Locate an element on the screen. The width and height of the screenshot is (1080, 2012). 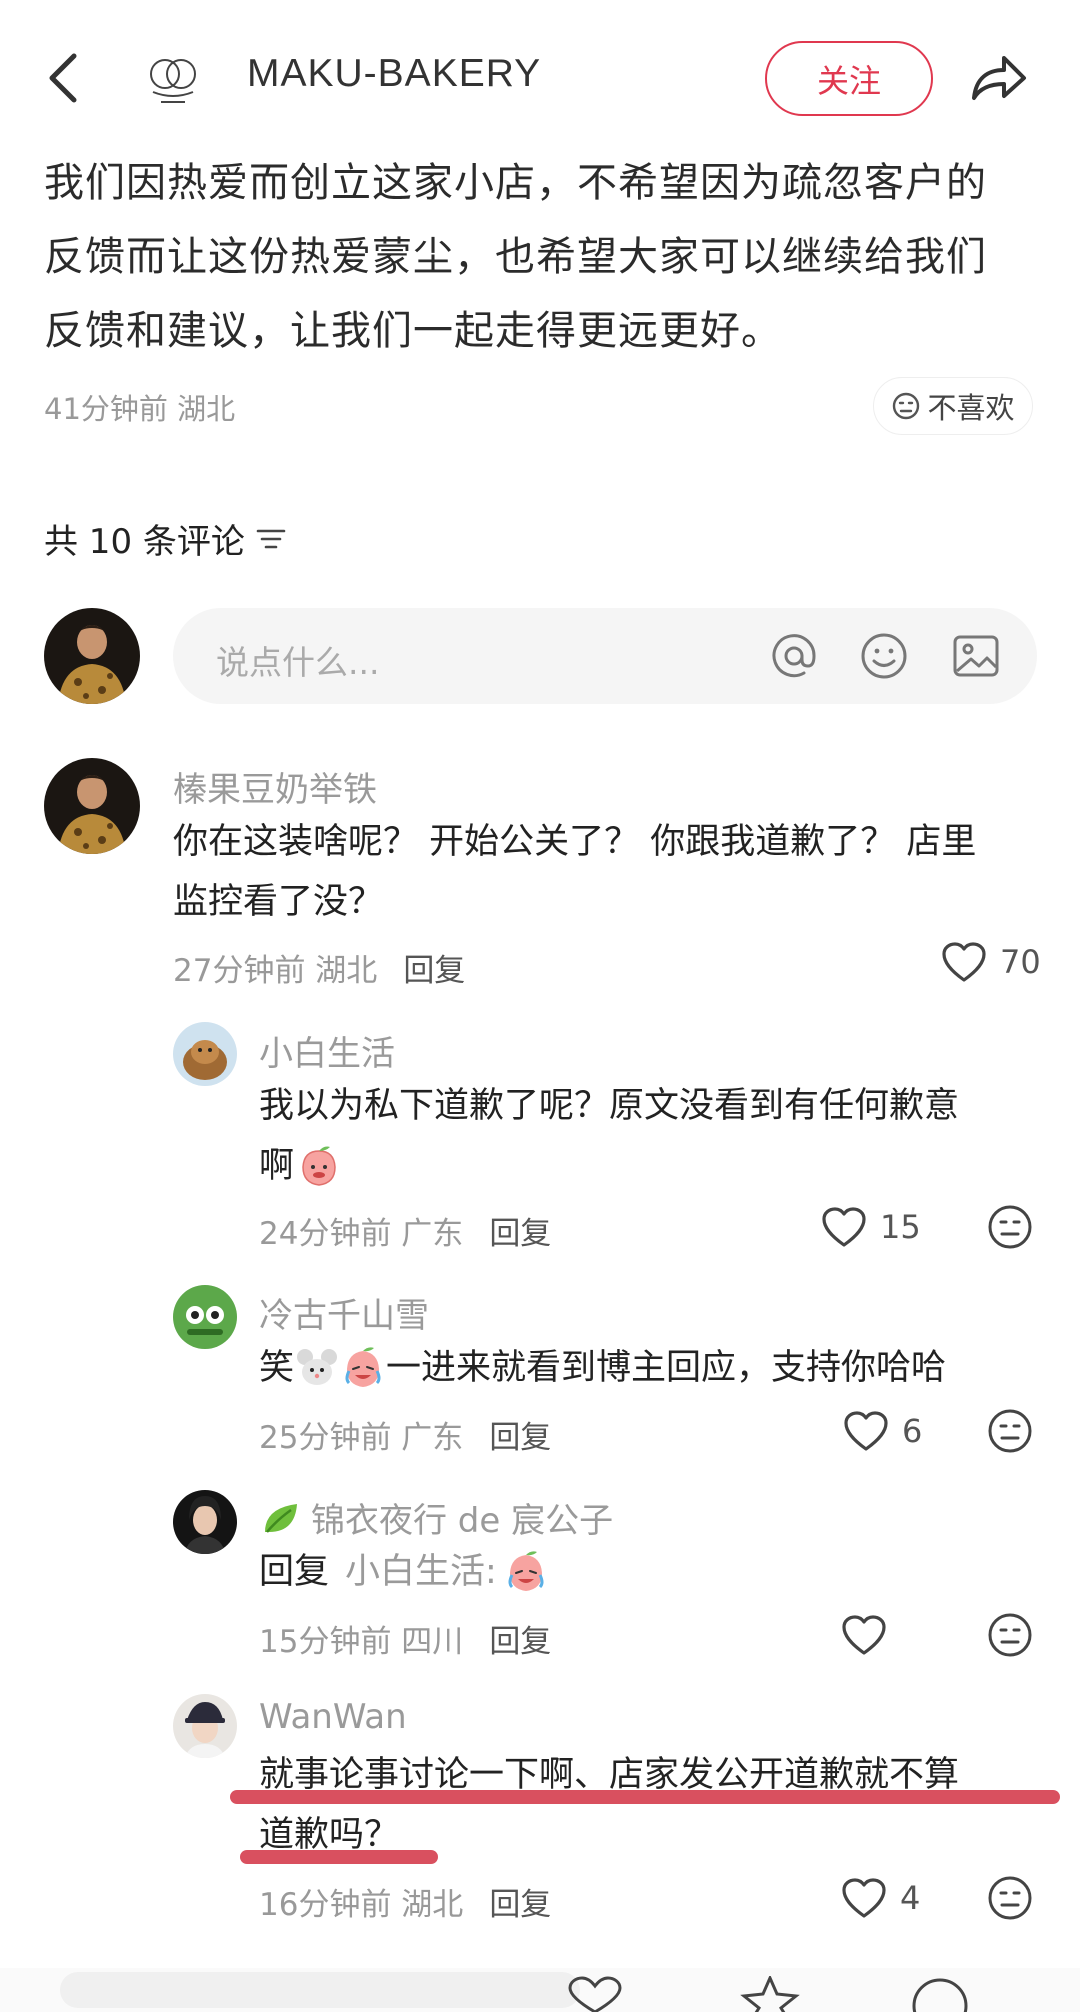
commenter-name: 榛果豆奶举铁 is located at coordinates (275, 786).